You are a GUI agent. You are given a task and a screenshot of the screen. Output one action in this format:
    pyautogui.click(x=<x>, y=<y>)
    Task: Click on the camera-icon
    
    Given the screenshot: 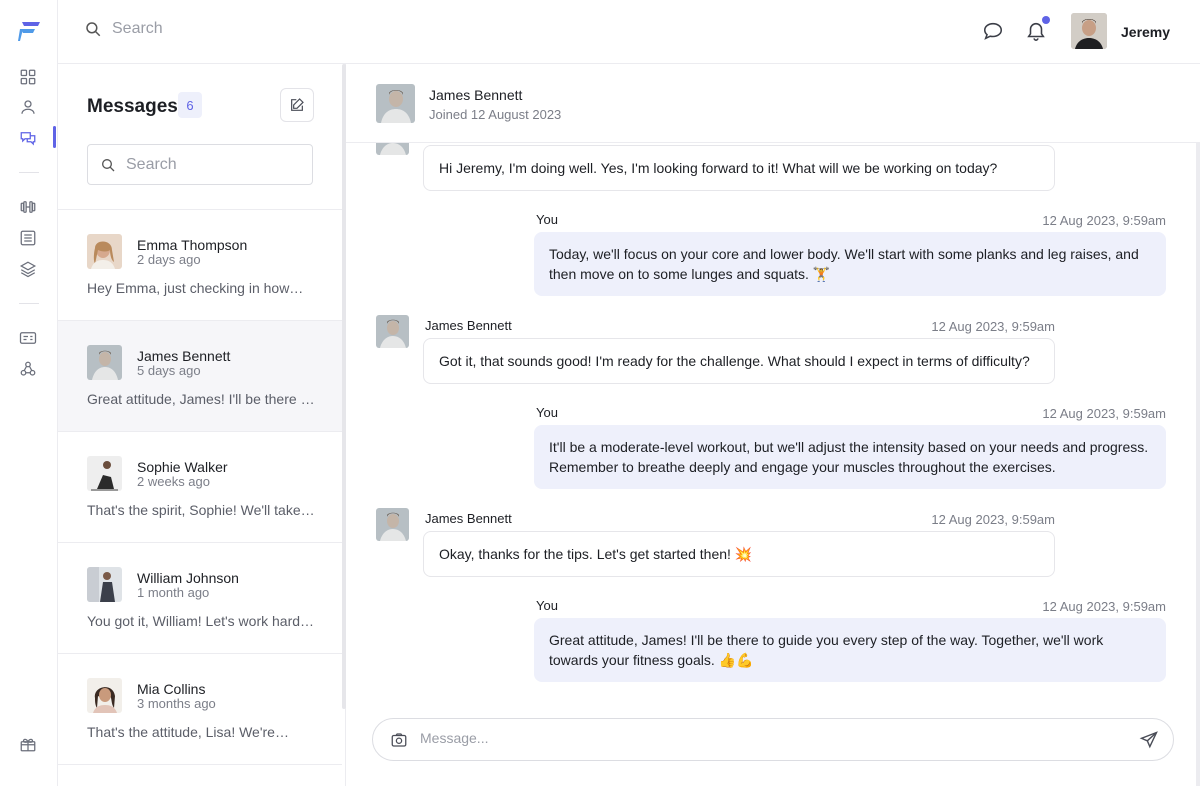 What is the action you would take?
    pyautogui.click(x=399, y=740)
    